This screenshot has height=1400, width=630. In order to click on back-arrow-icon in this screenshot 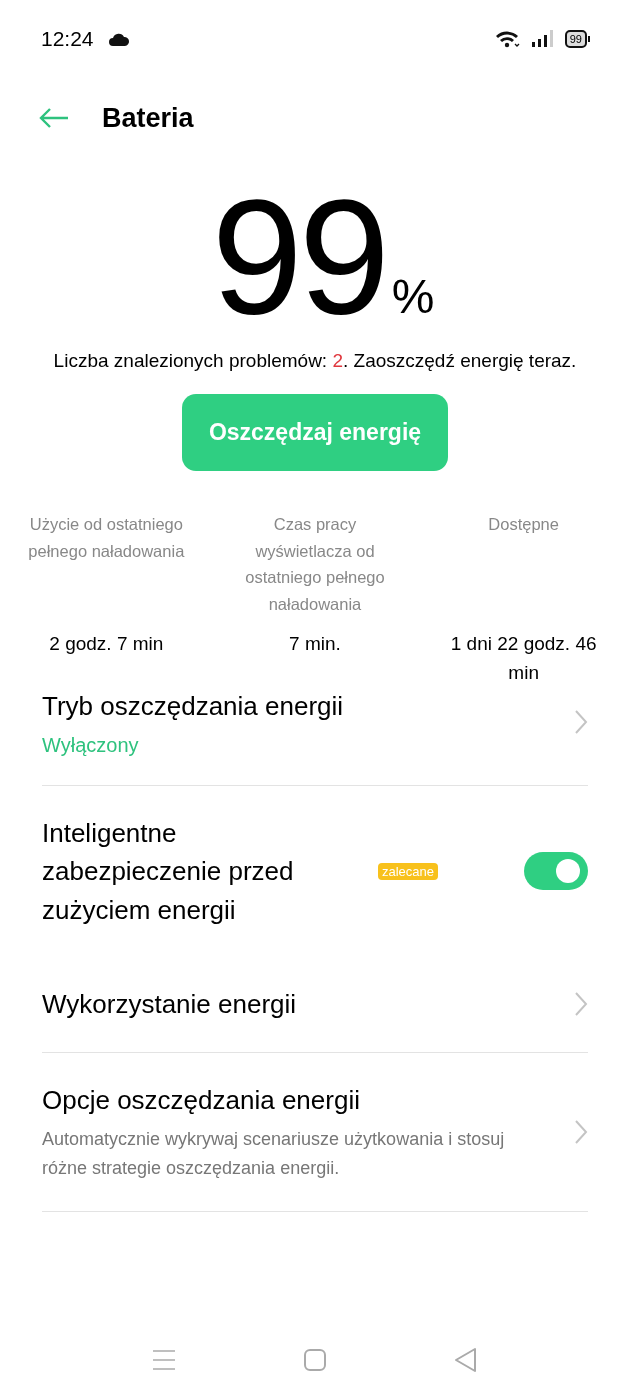, I will do `click(54, 118)`.